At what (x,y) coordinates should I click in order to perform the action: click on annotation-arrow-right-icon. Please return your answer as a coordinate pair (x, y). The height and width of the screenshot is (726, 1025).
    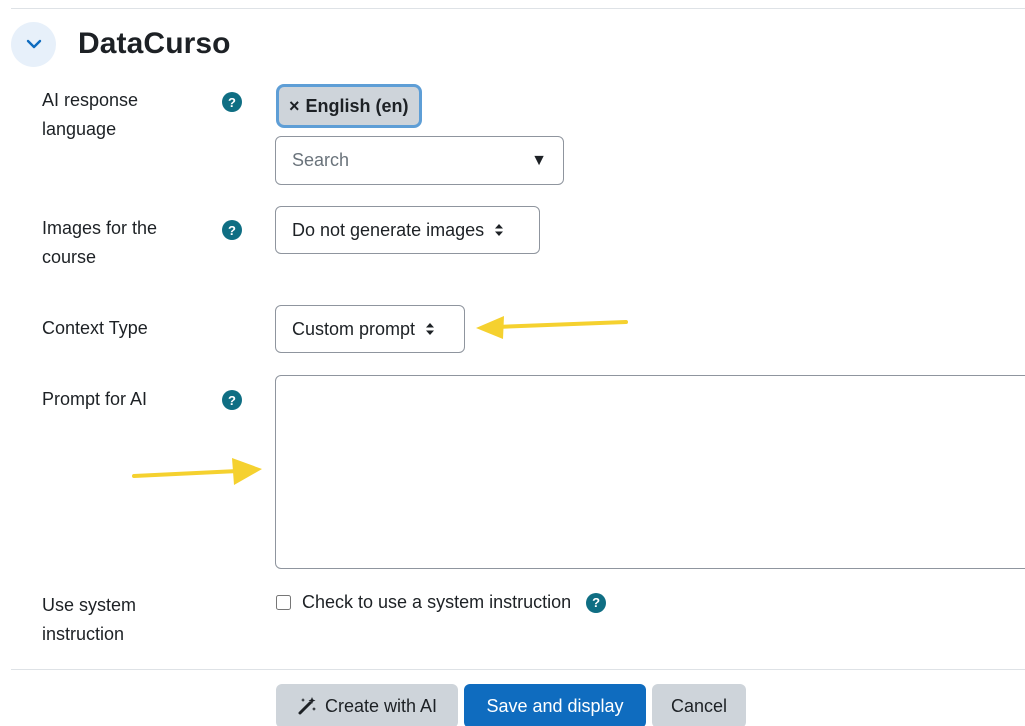
    Looking at the image, I should click on (197, 471).